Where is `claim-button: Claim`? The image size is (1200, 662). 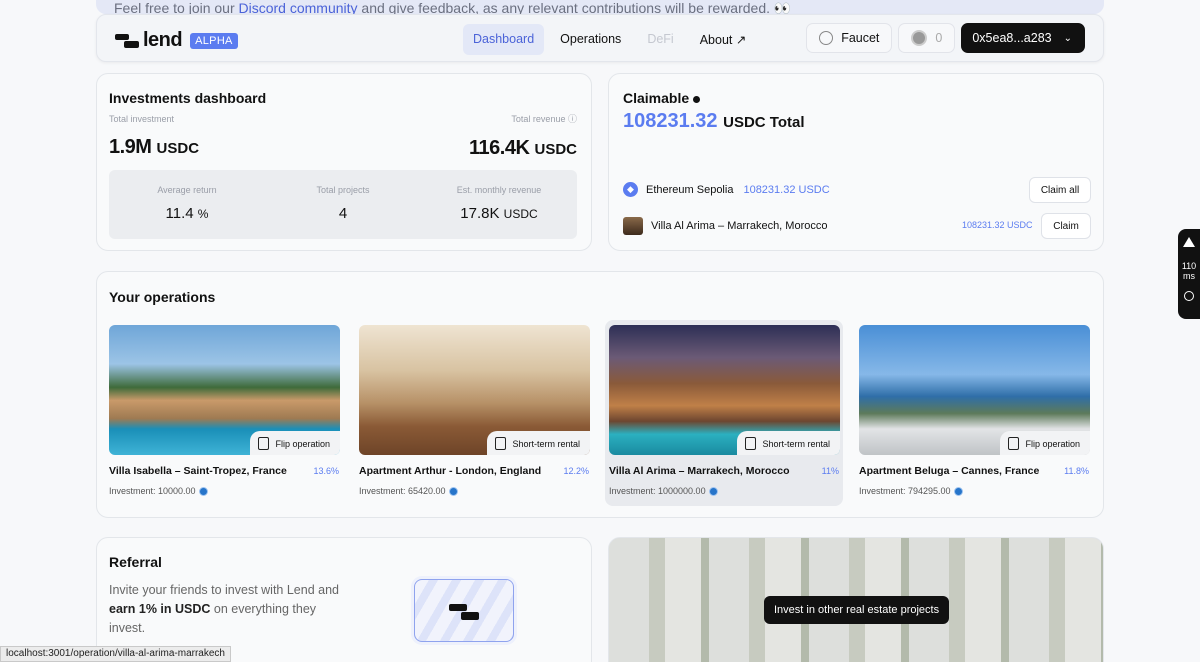 claim-button: Claim is located at coordinates (1066, 226).